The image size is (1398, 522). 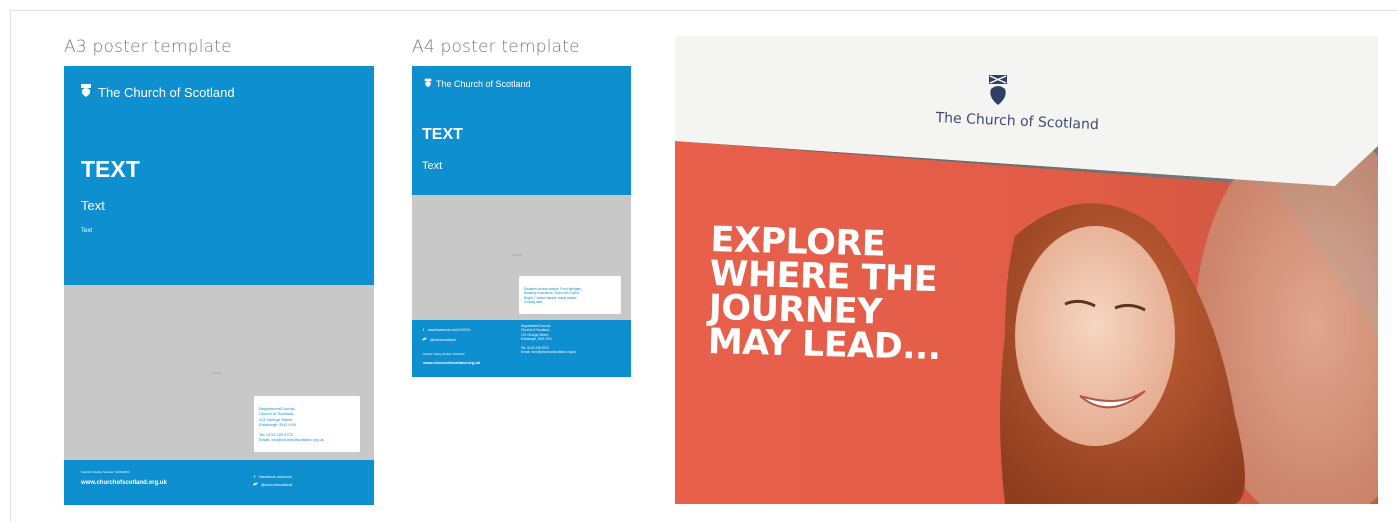 What do you see at coordinates (87, 231) in the screenshot?
I see `a3-body: Text` at bounding box center [87, 231].